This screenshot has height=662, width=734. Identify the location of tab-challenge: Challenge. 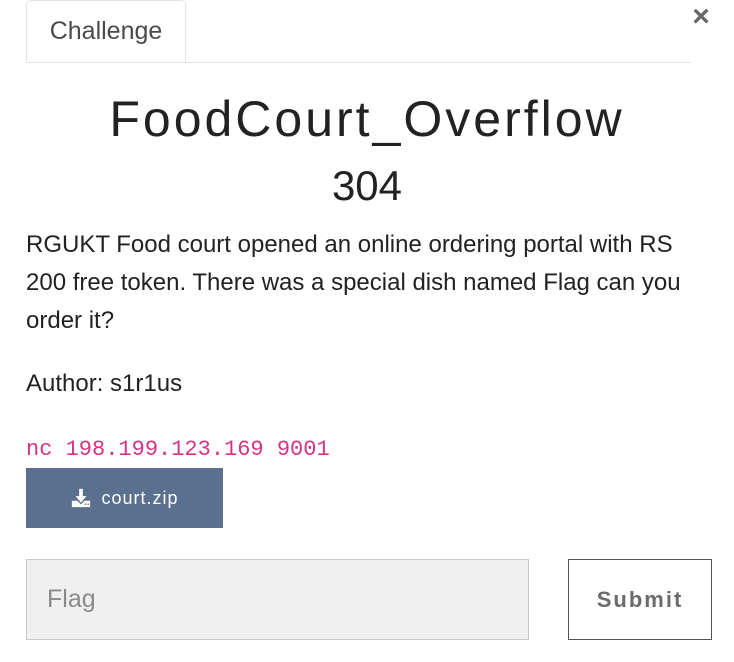
(106, 31).